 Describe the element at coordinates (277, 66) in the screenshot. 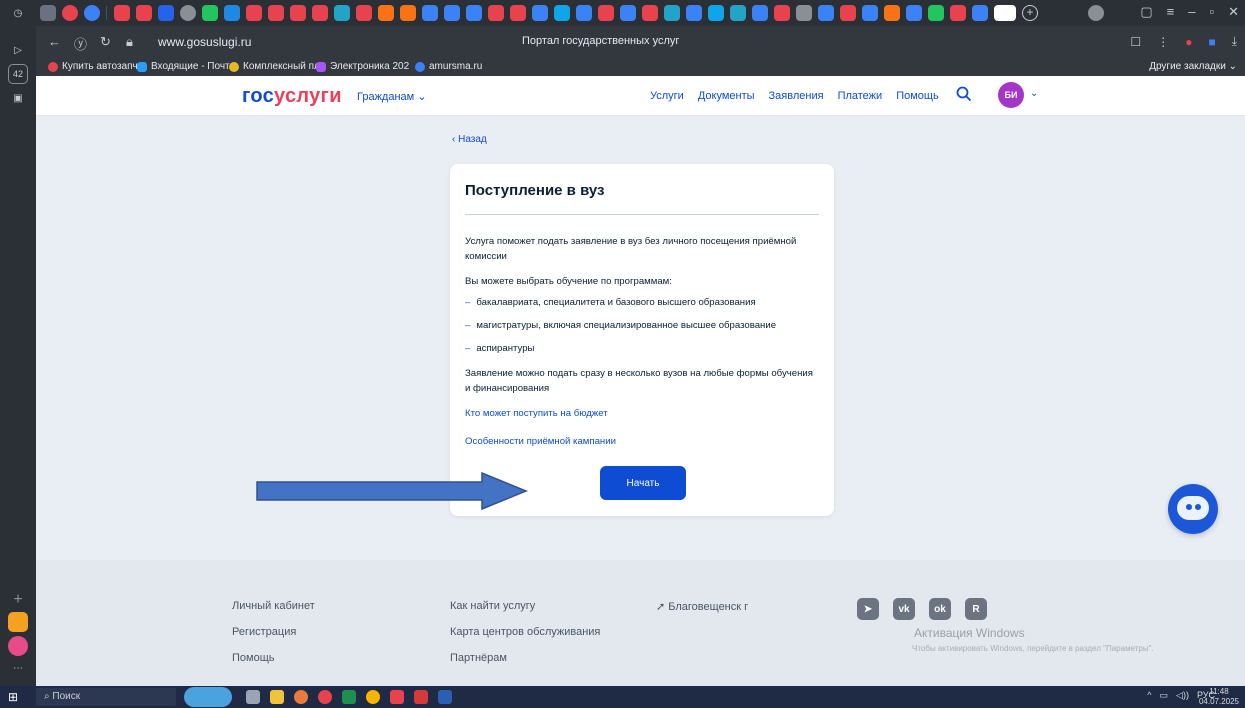

I see `bookmark-item: Комплексный пла` at that location.